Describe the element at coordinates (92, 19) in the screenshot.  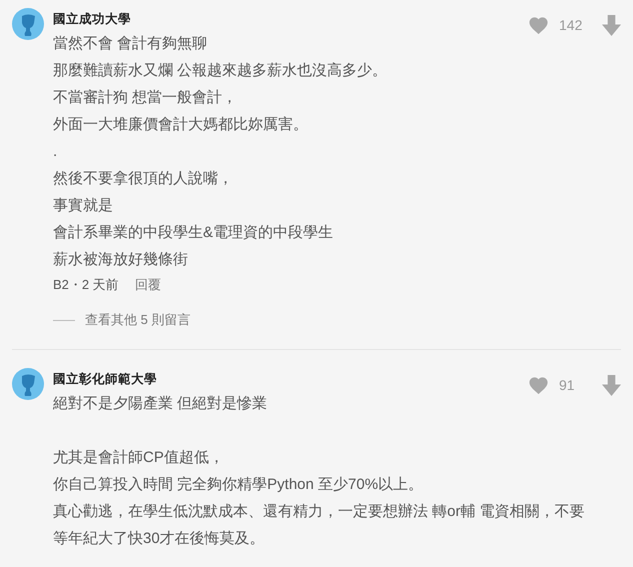
I see `author-name: 國立成功大學` at that location.